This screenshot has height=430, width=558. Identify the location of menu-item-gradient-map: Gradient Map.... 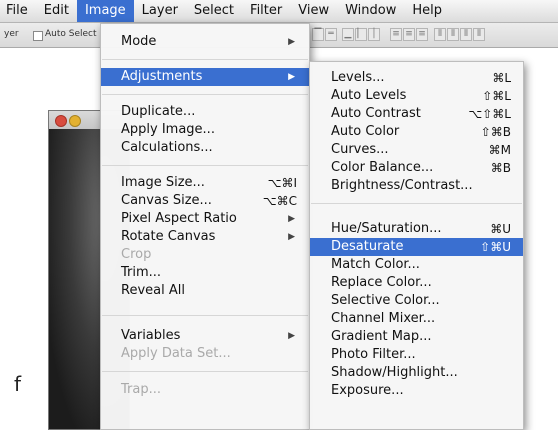
(416, 337).